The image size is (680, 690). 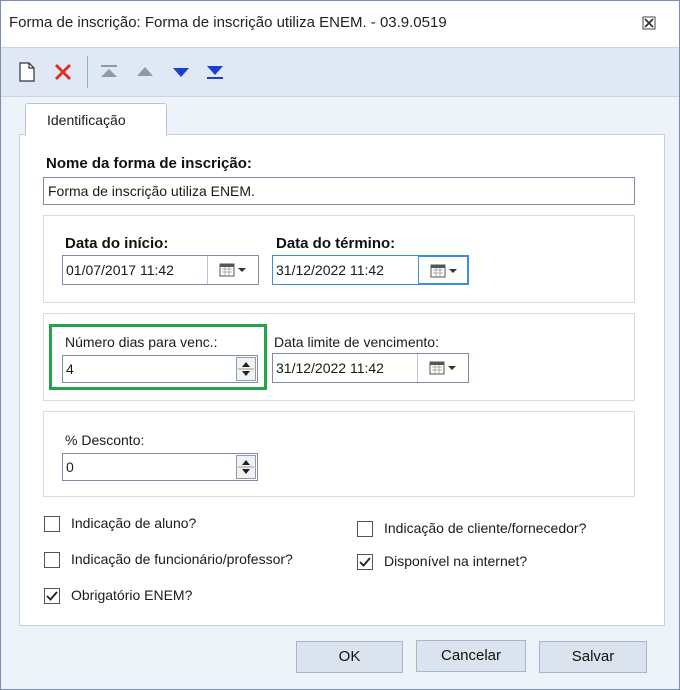 What do you see at coordinates (109, 72) in the screenshot?
I see `move-first-icon` at bounding box center [109, 72].